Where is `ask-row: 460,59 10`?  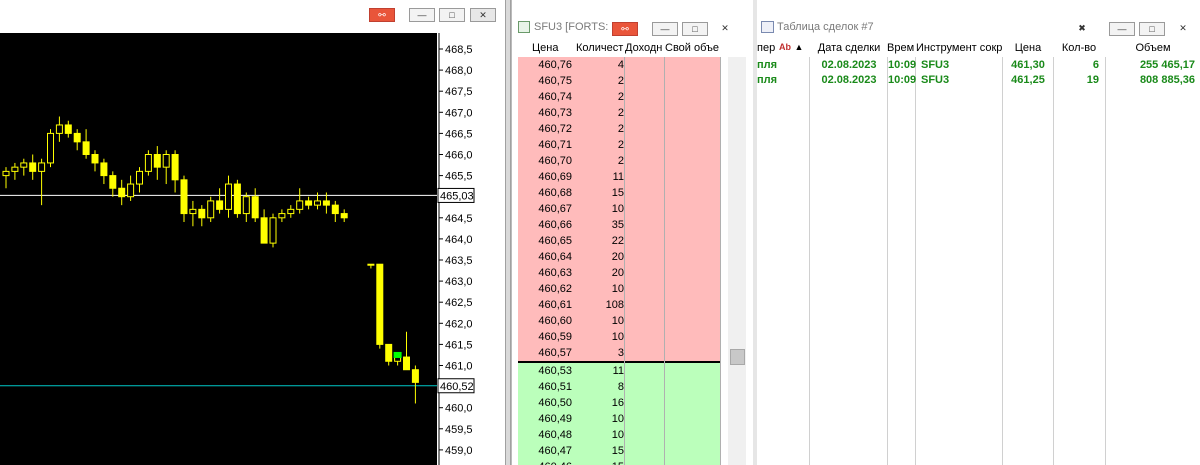
ask-row: 460,59 10 is located at coordinates (619, 337).